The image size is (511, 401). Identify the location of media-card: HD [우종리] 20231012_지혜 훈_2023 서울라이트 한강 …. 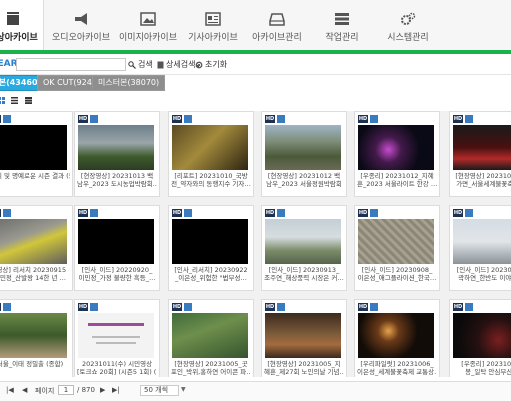
(397, 154).